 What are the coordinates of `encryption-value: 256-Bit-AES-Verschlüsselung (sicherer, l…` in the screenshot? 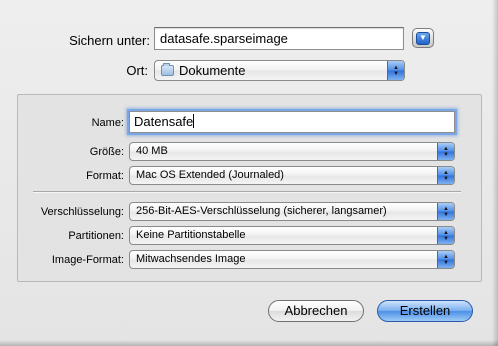 It's located at (261, 211).